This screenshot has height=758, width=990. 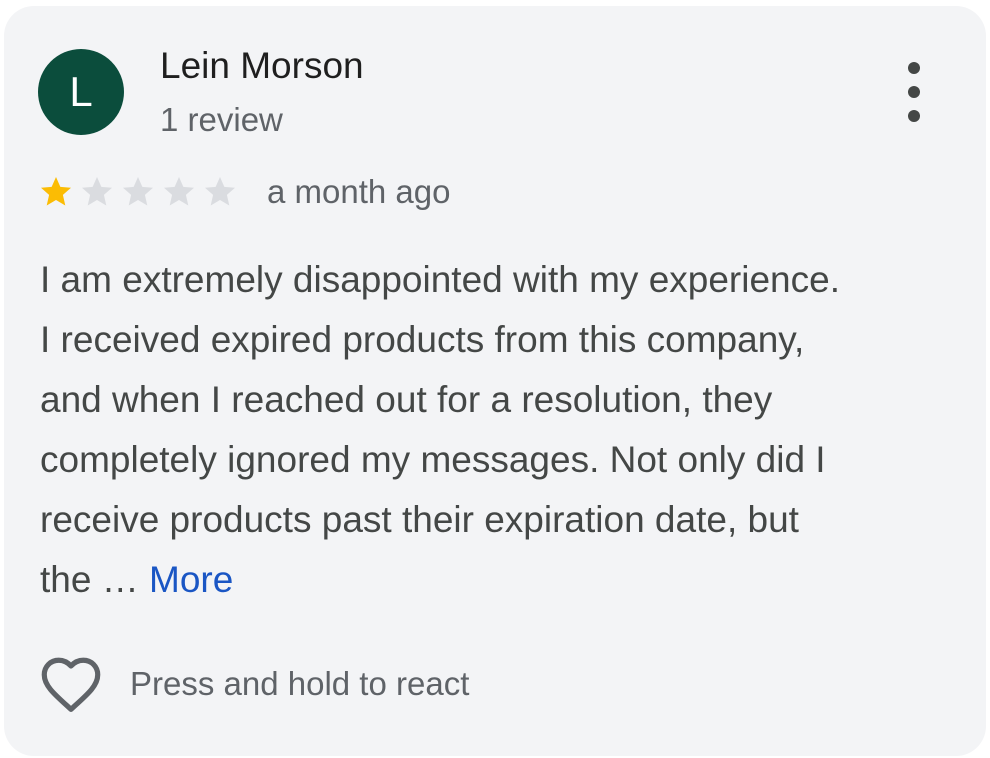 What do you see at coordinates (244, 192) in the screenshot?
I see `rating-row: a month ago` at bounding box center [244, 192].